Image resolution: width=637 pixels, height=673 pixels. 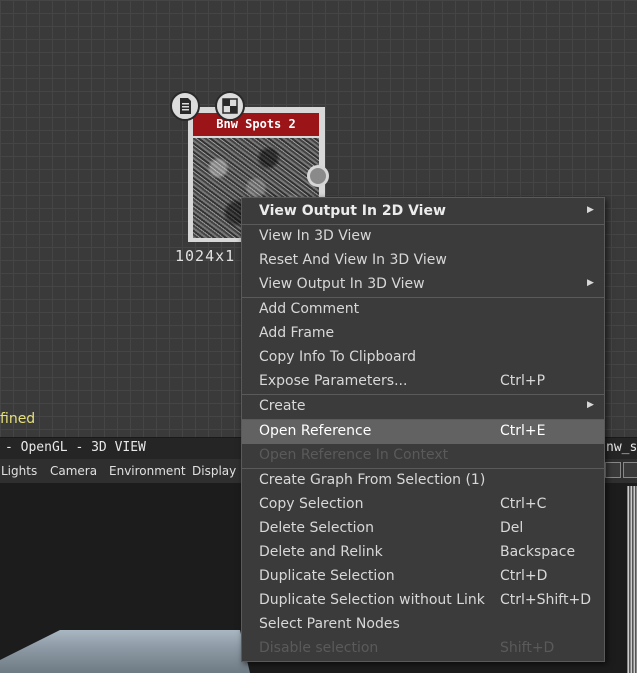 What do you see at coordinates (73, 471) in the screenshot?
I see `menu-camera: Camera` at bounding box center [73, 471].